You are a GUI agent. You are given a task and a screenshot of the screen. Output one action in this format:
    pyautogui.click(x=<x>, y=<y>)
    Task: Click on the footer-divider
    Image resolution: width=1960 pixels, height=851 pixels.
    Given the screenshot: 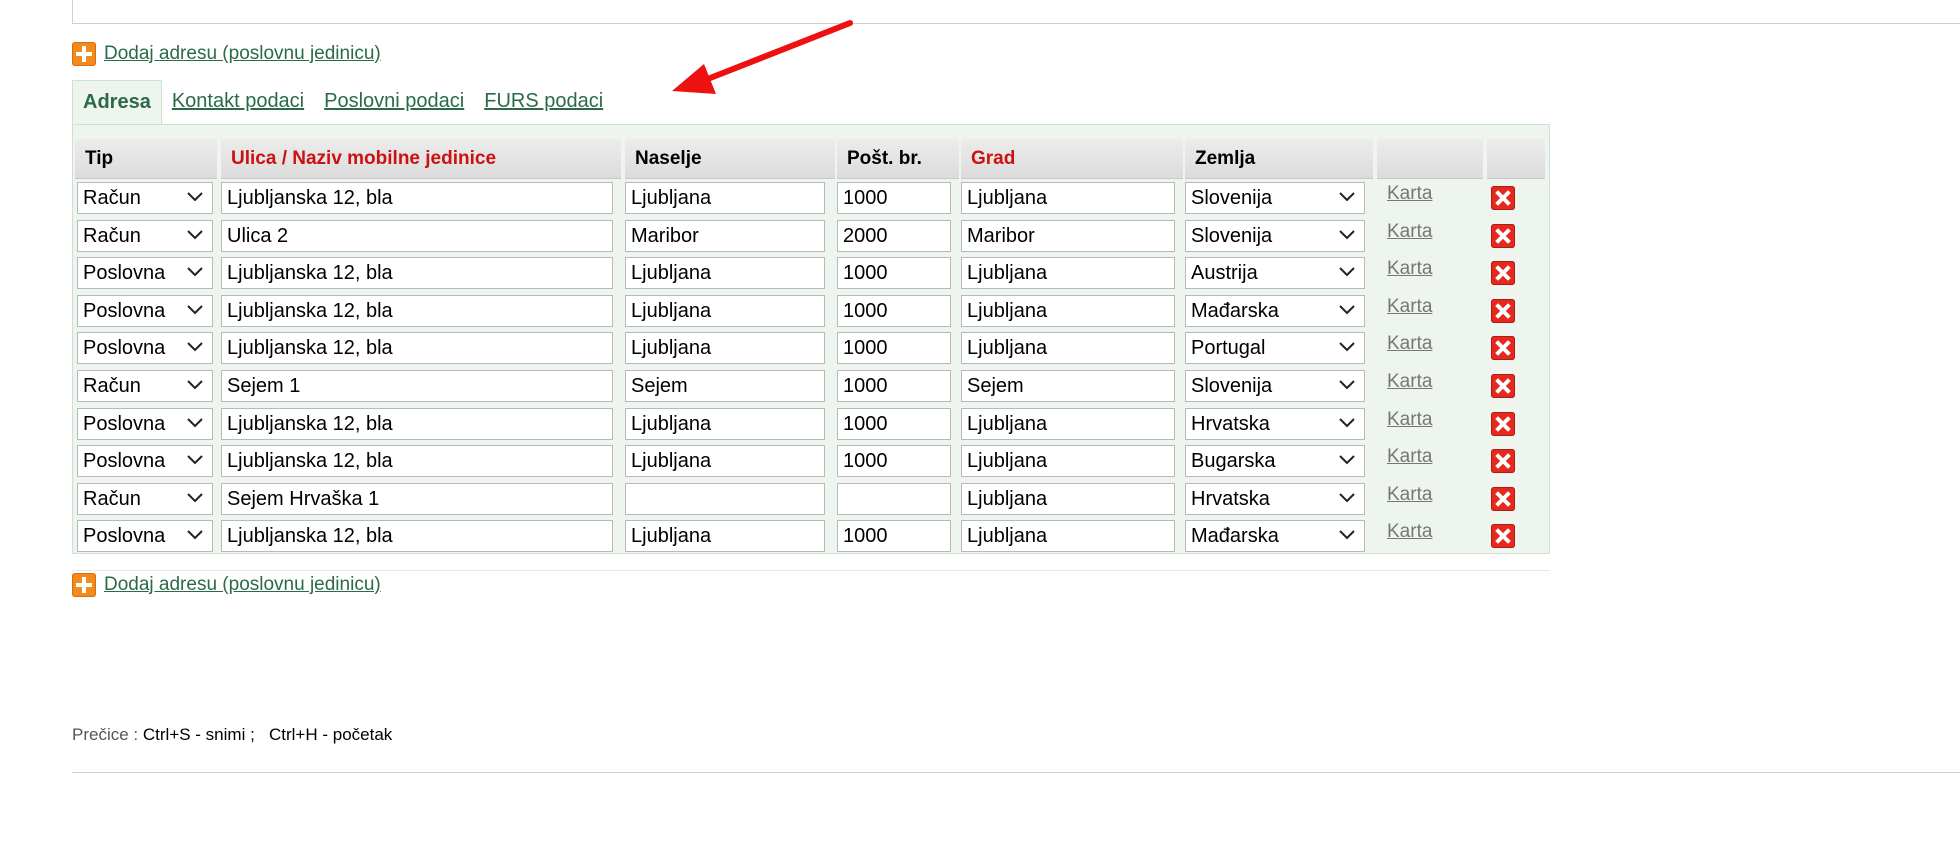 What is the action you would take?
    pyautogui.click(x=1016, y=772)
    